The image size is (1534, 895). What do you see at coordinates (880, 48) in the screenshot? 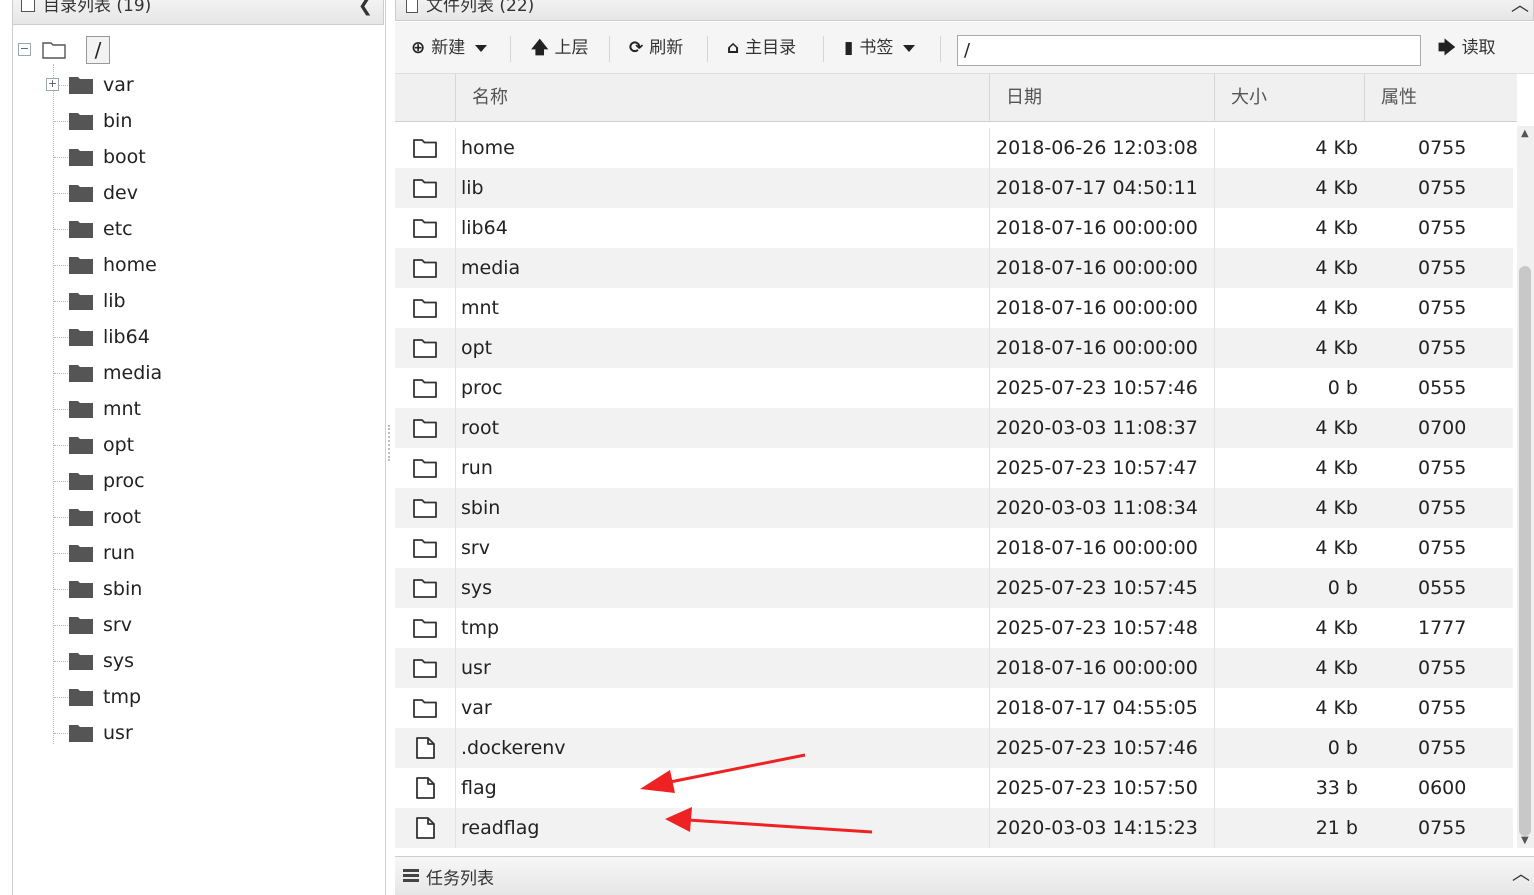
I see `bookmark-button: ▮ 书签` at bounding box center [880, 48].